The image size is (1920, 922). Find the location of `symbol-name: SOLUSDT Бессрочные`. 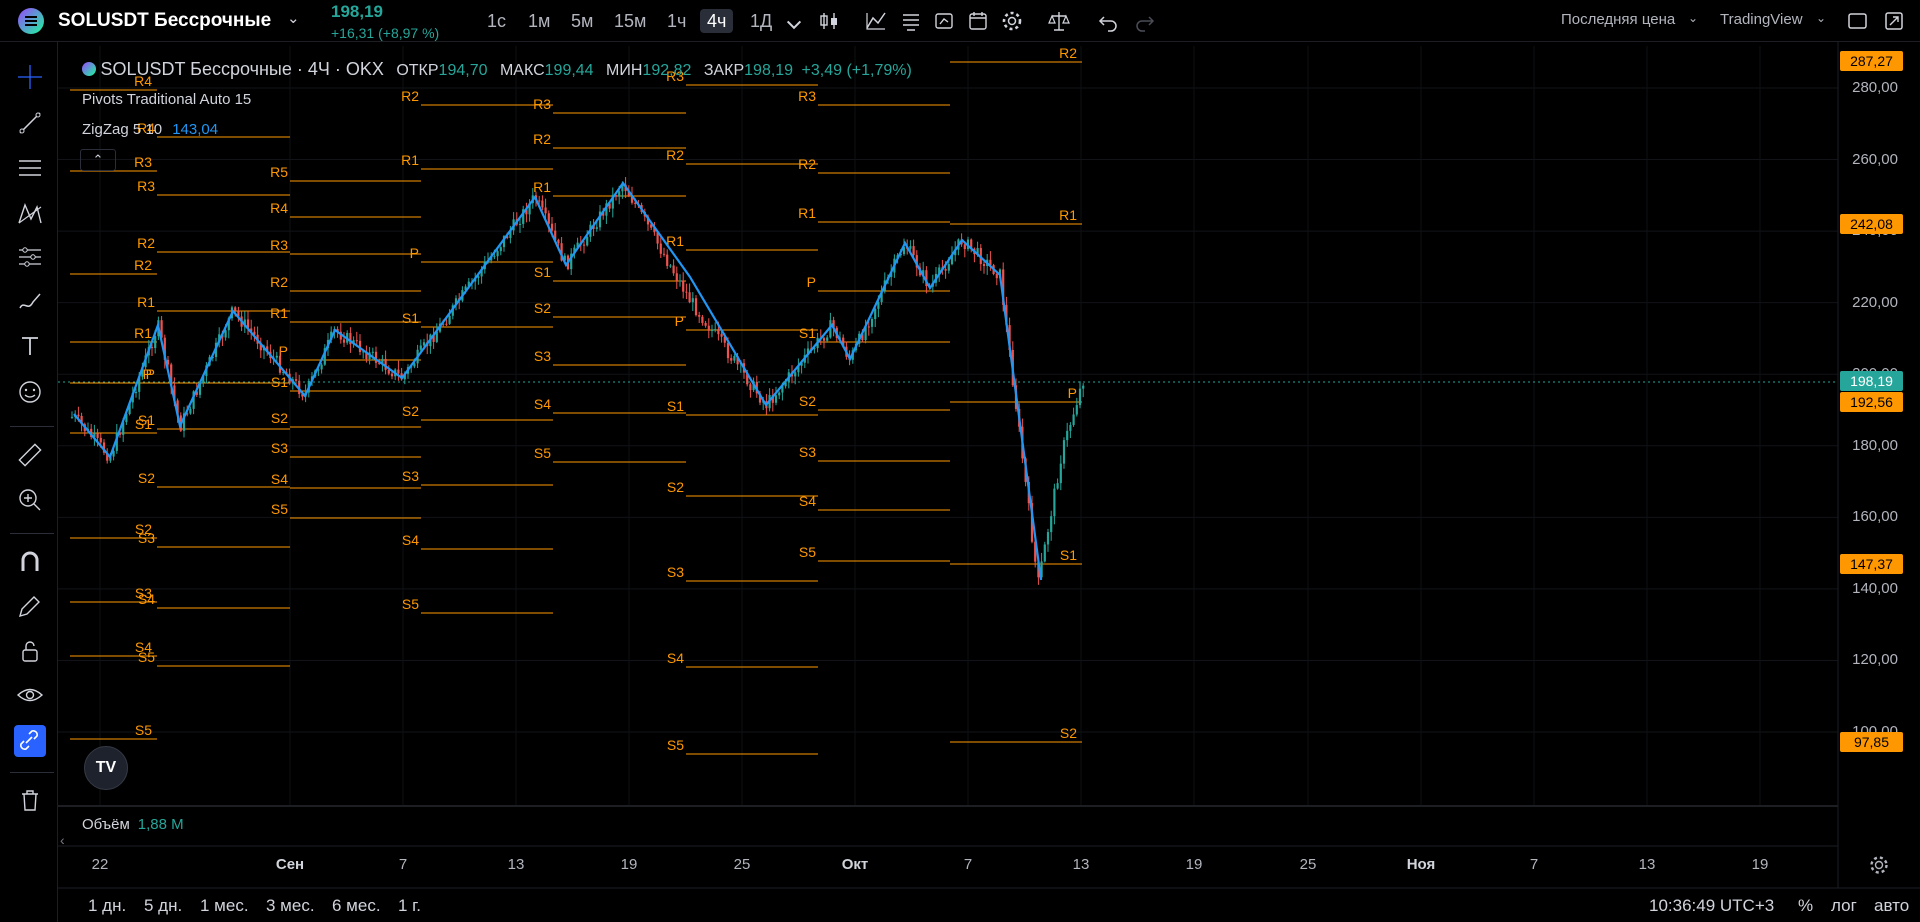

symbol-name: SOLUSDT Бессрочные is located at coordinates (164, 21).